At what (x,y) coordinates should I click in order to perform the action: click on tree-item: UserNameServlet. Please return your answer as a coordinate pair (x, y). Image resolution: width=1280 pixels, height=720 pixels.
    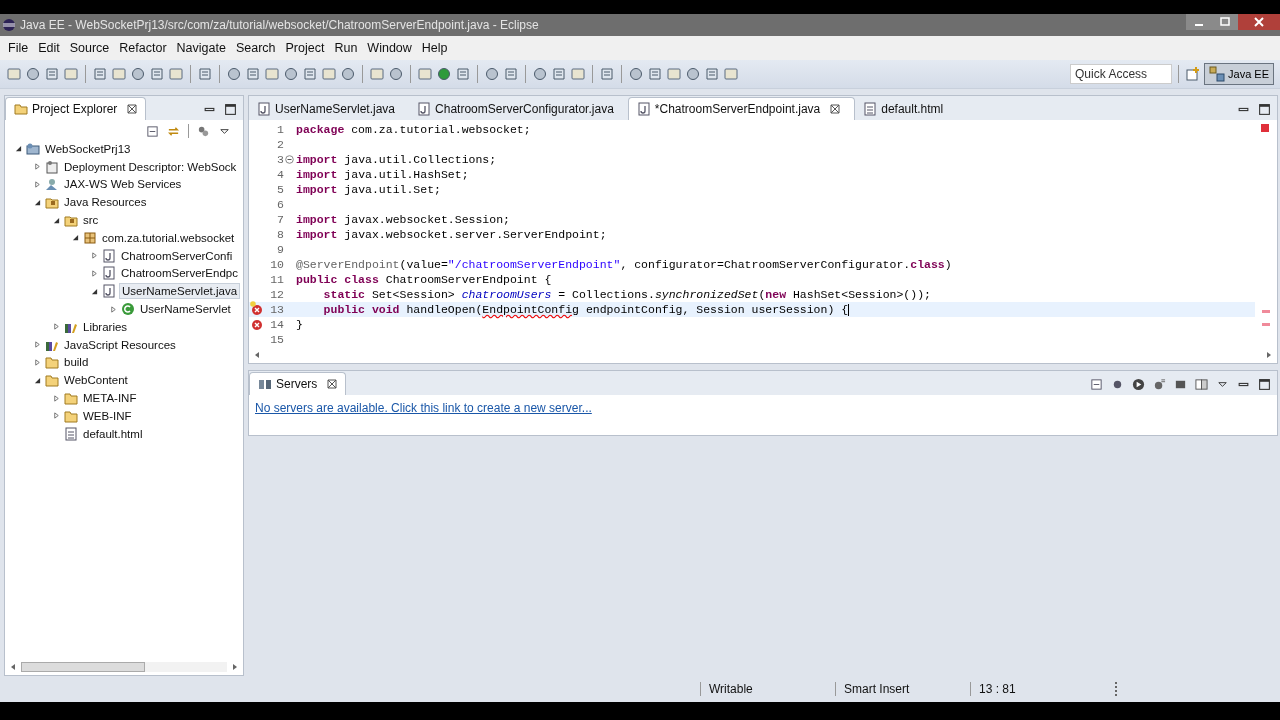
    Looking at the image, I should click on (185, 309).